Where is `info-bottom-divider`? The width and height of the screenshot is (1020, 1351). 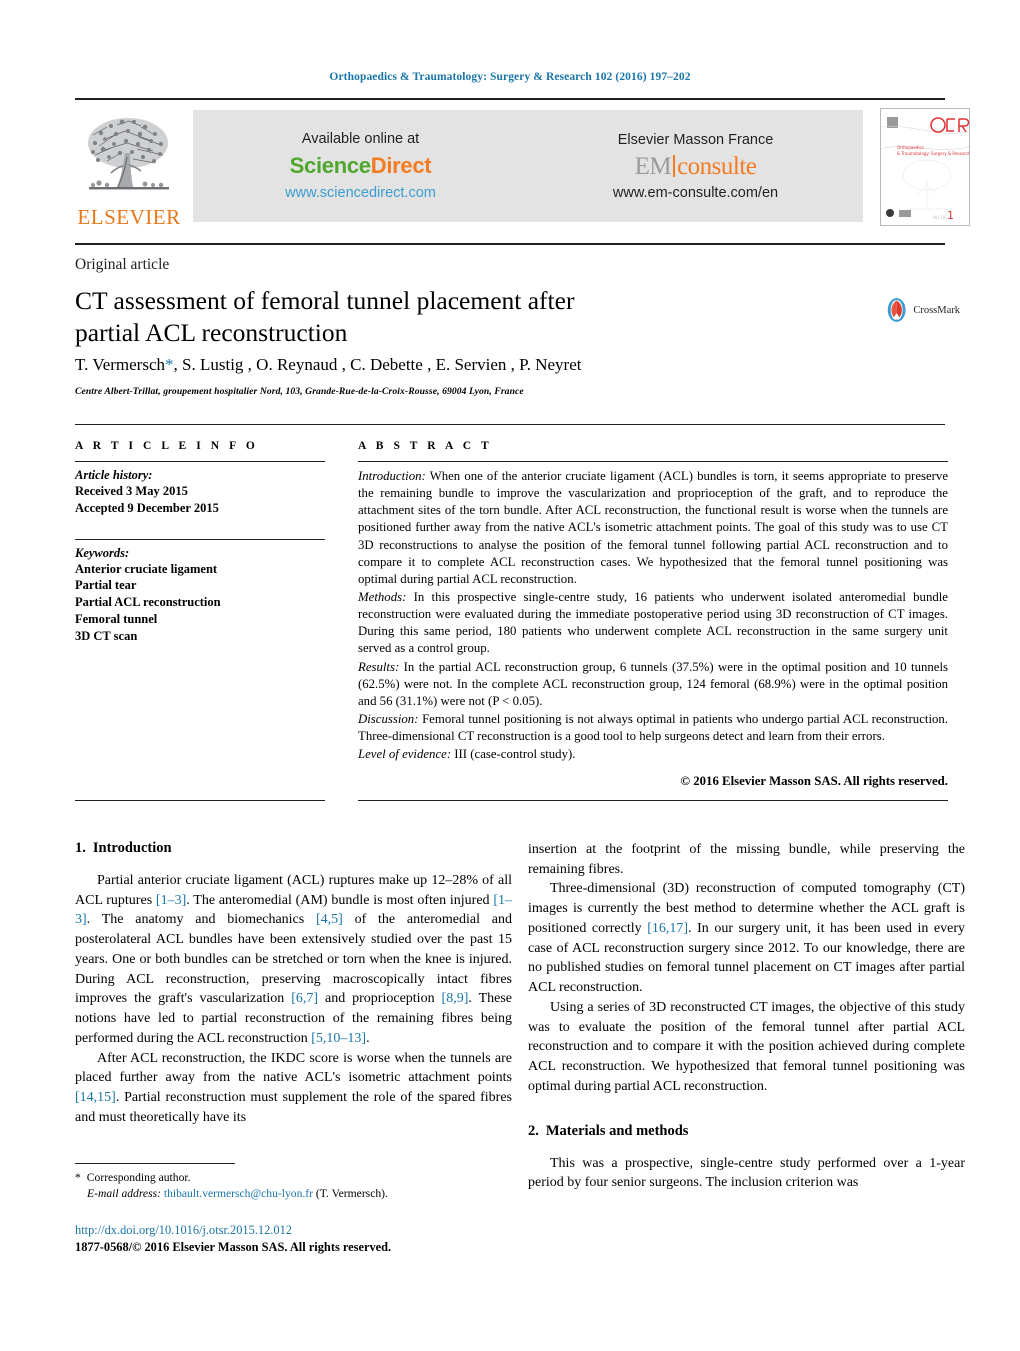
info-bottom-divider is located at coordinates (200, 800).